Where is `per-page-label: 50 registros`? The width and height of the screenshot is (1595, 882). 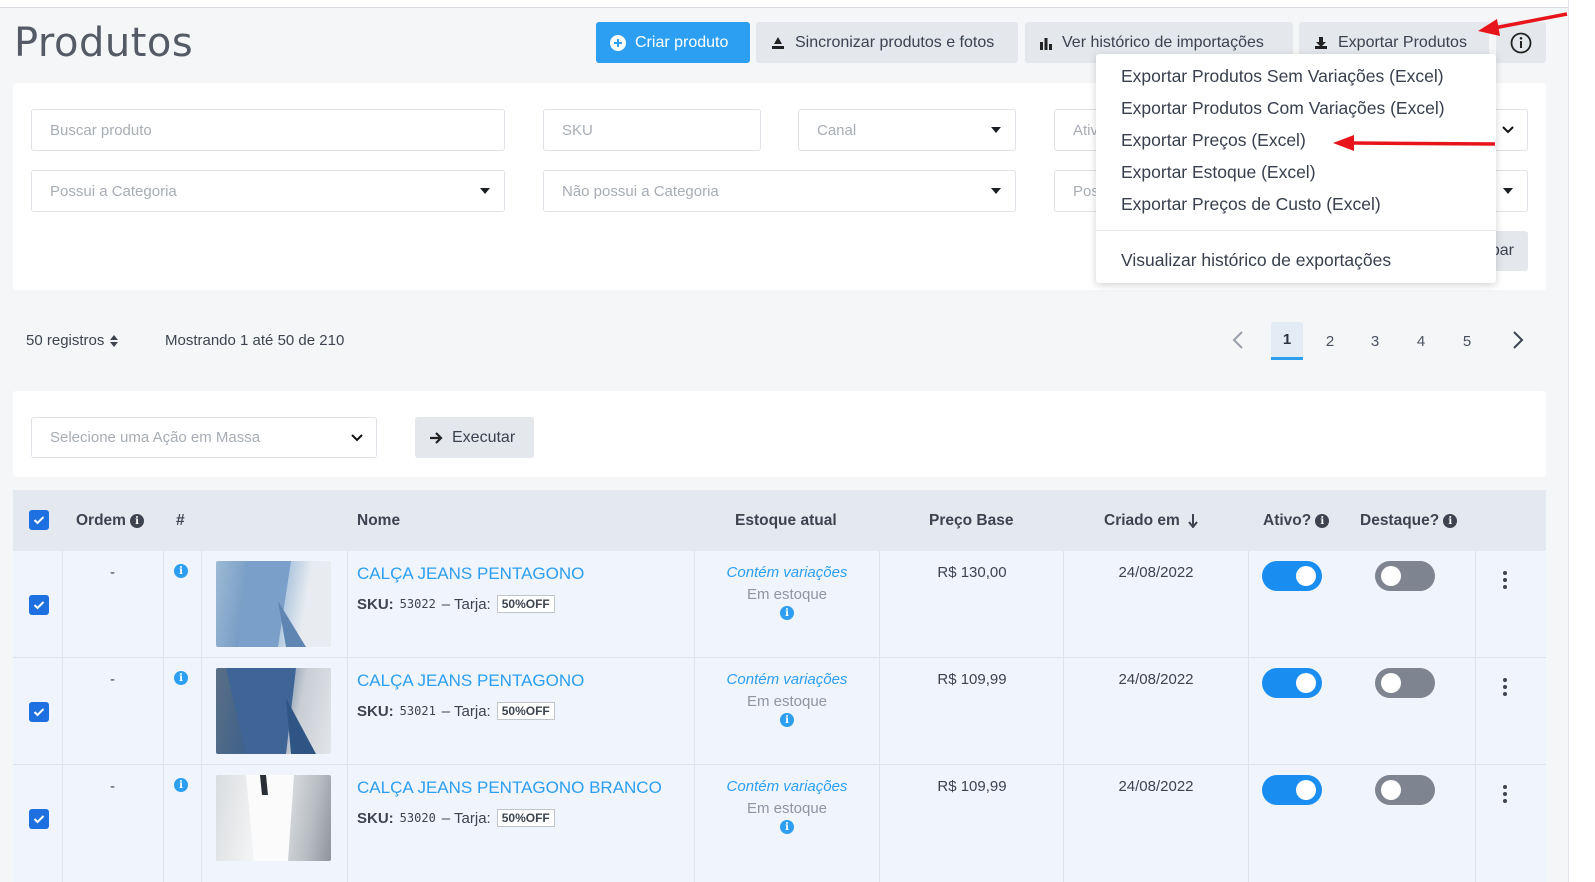
per-page-label: 50 registros is located at coordinates (65, 340).